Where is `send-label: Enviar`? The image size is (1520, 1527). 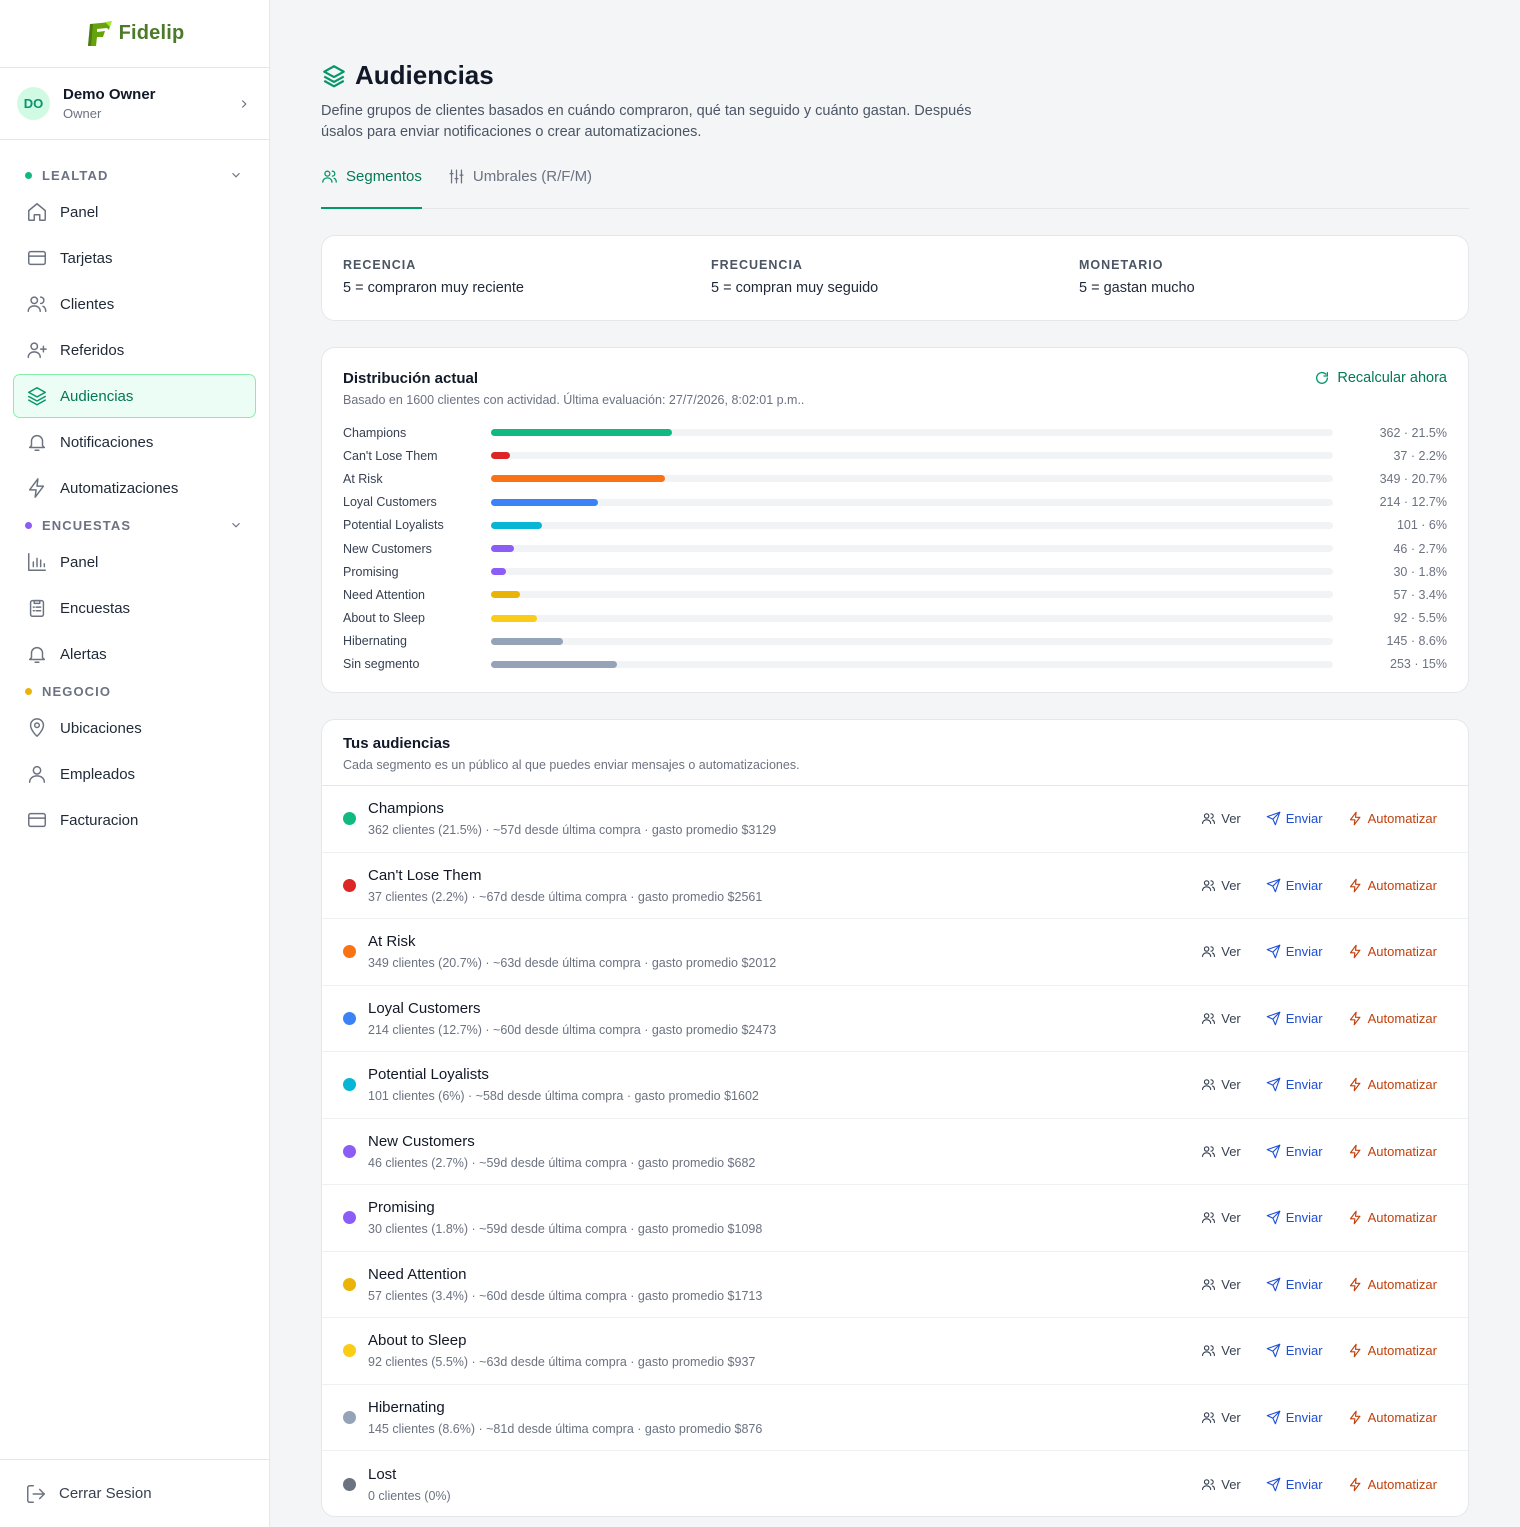 send-label: Enviar is located at coordinates (1304, 1484).